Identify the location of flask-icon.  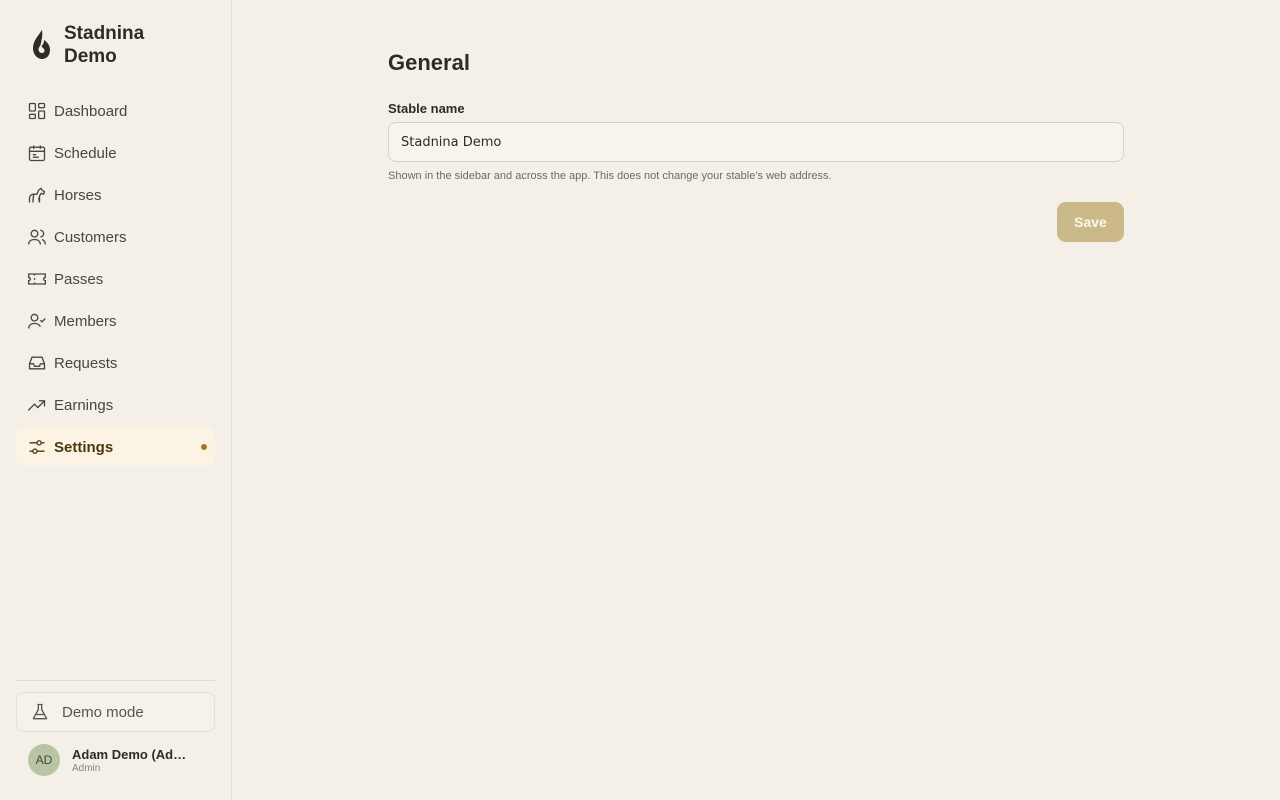
(40, 711).